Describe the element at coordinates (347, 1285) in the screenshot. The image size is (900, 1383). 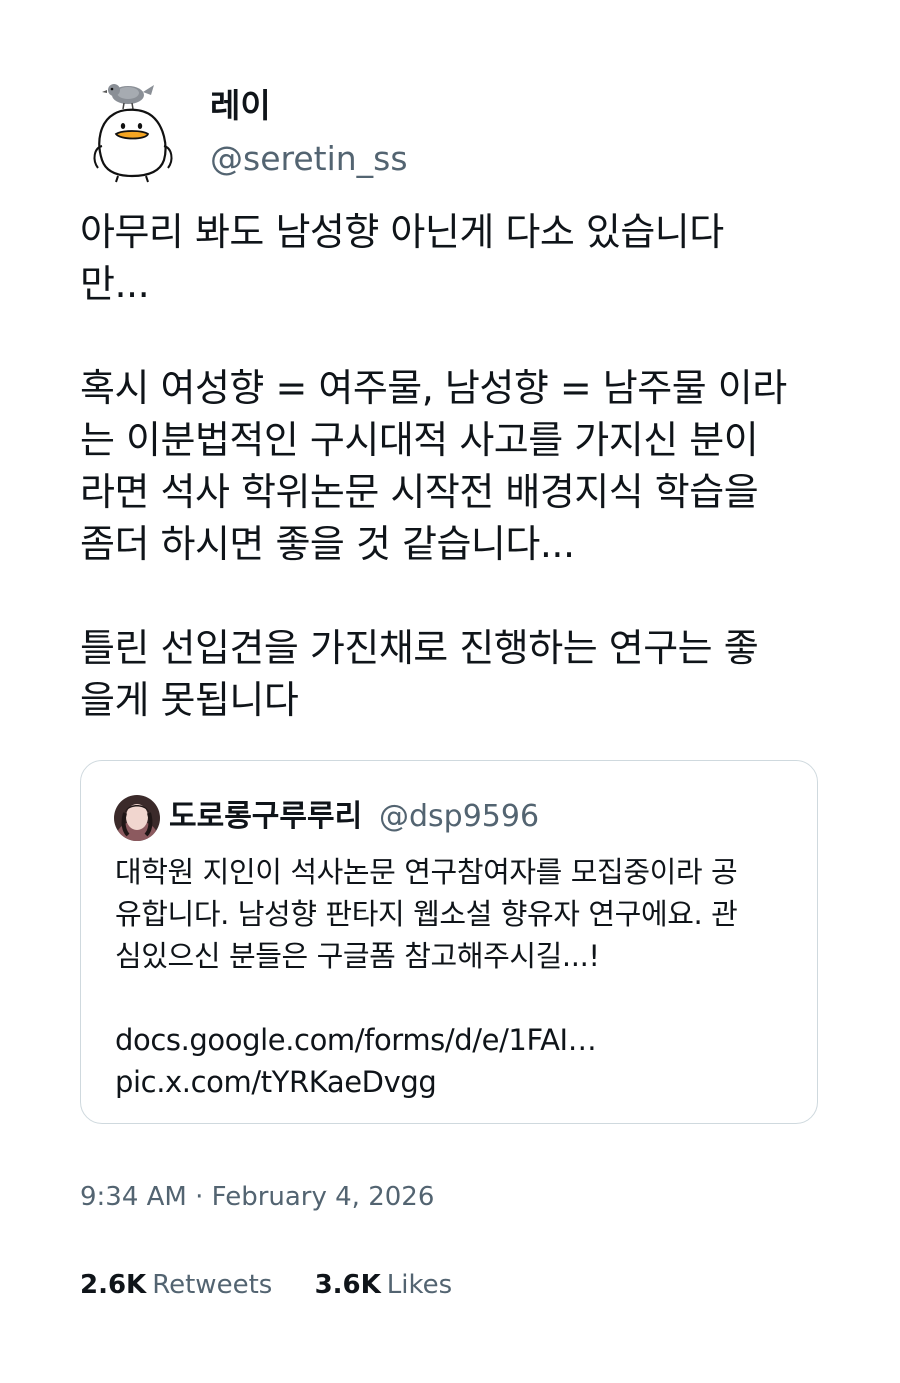
I see `likes-count: 3.6K` at that location.